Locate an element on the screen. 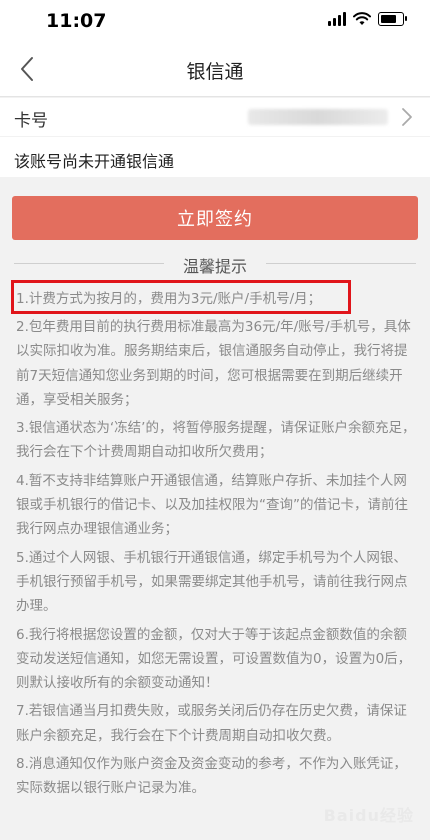 The height and width of the screenshot is (840, 430). tips-title: 温馨提示 is located at coordinates (214, 266).